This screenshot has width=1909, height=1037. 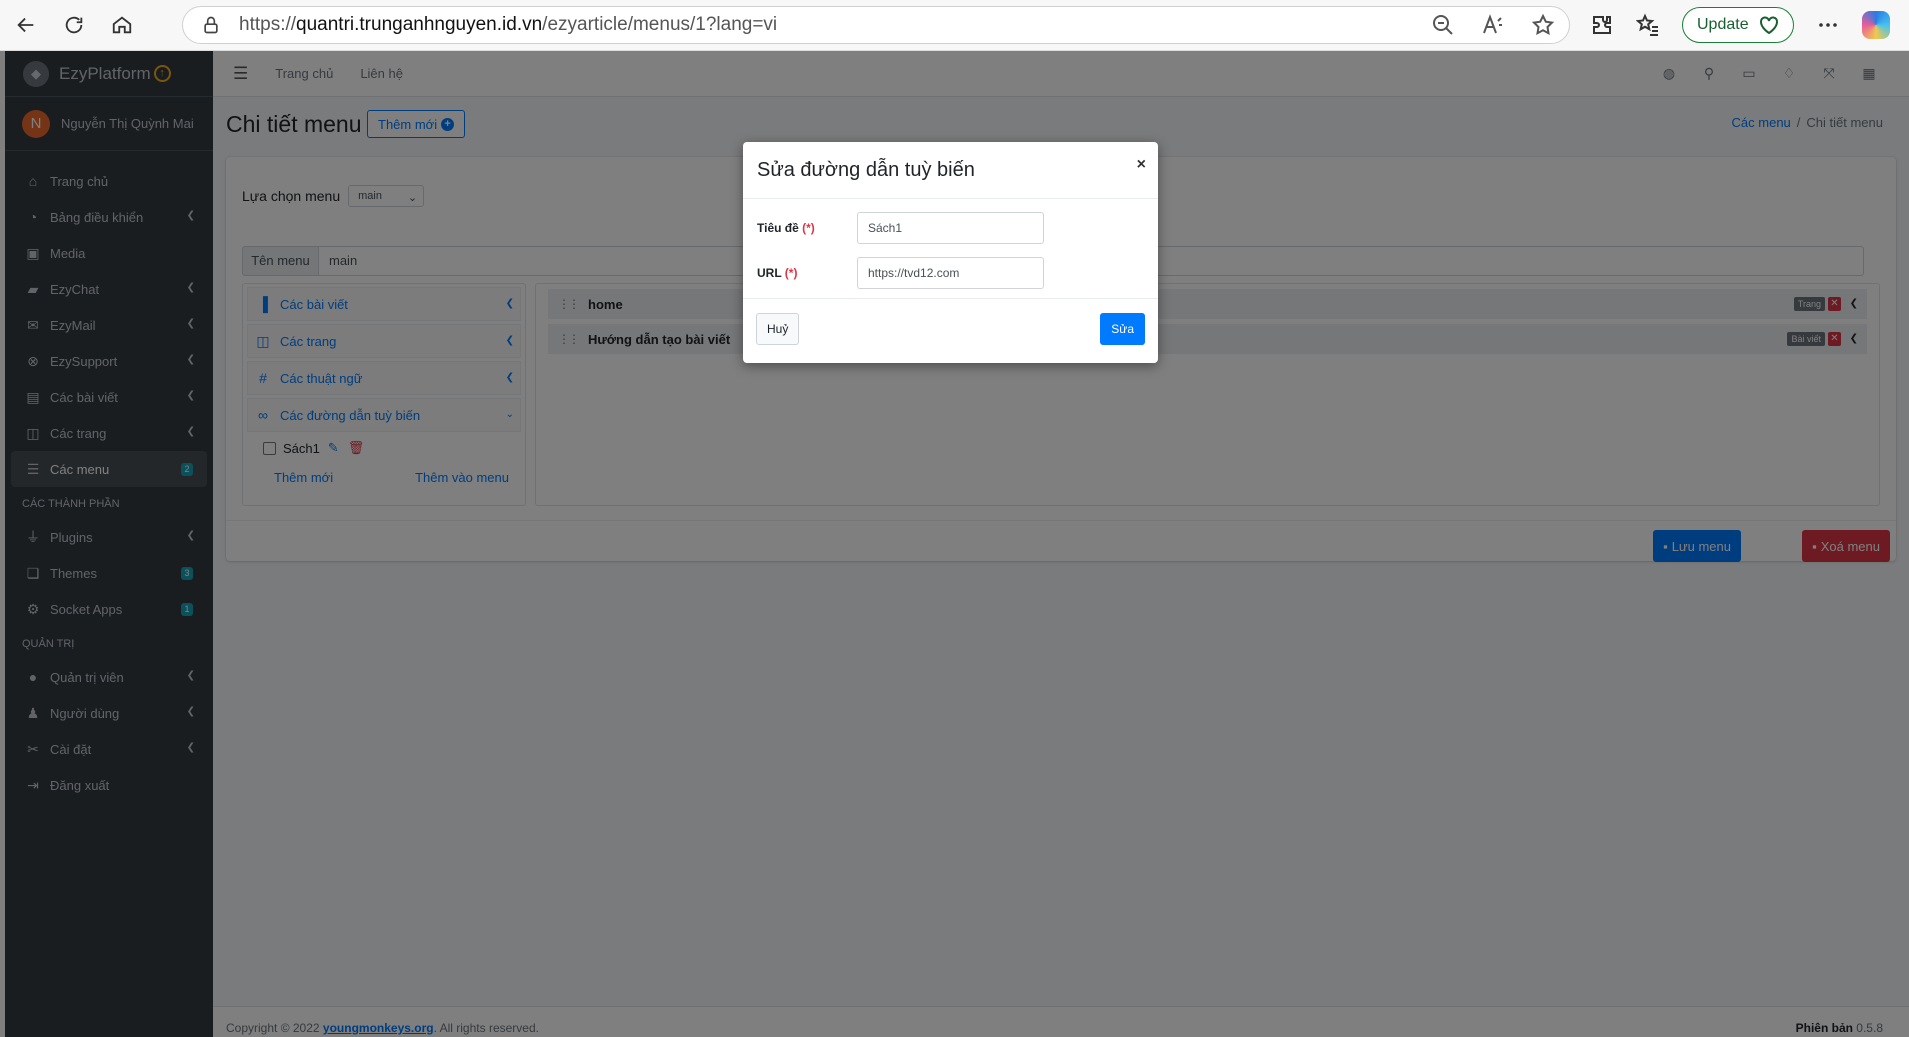 I want to click on title-input: Sách1, so click(x=950, y=228).